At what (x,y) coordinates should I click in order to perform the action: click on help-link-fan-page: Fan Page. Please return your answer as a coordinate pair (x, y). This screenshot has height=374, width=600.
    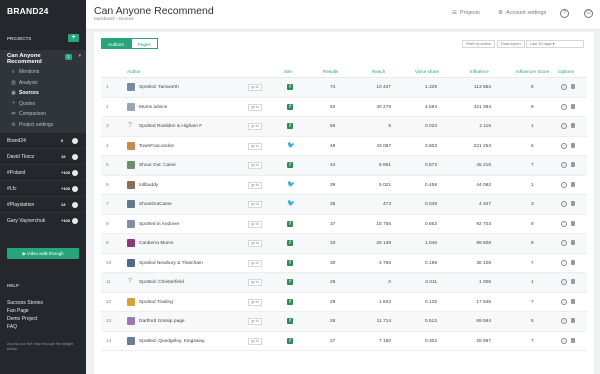
    Looking at the image, I should click on (25, 311).